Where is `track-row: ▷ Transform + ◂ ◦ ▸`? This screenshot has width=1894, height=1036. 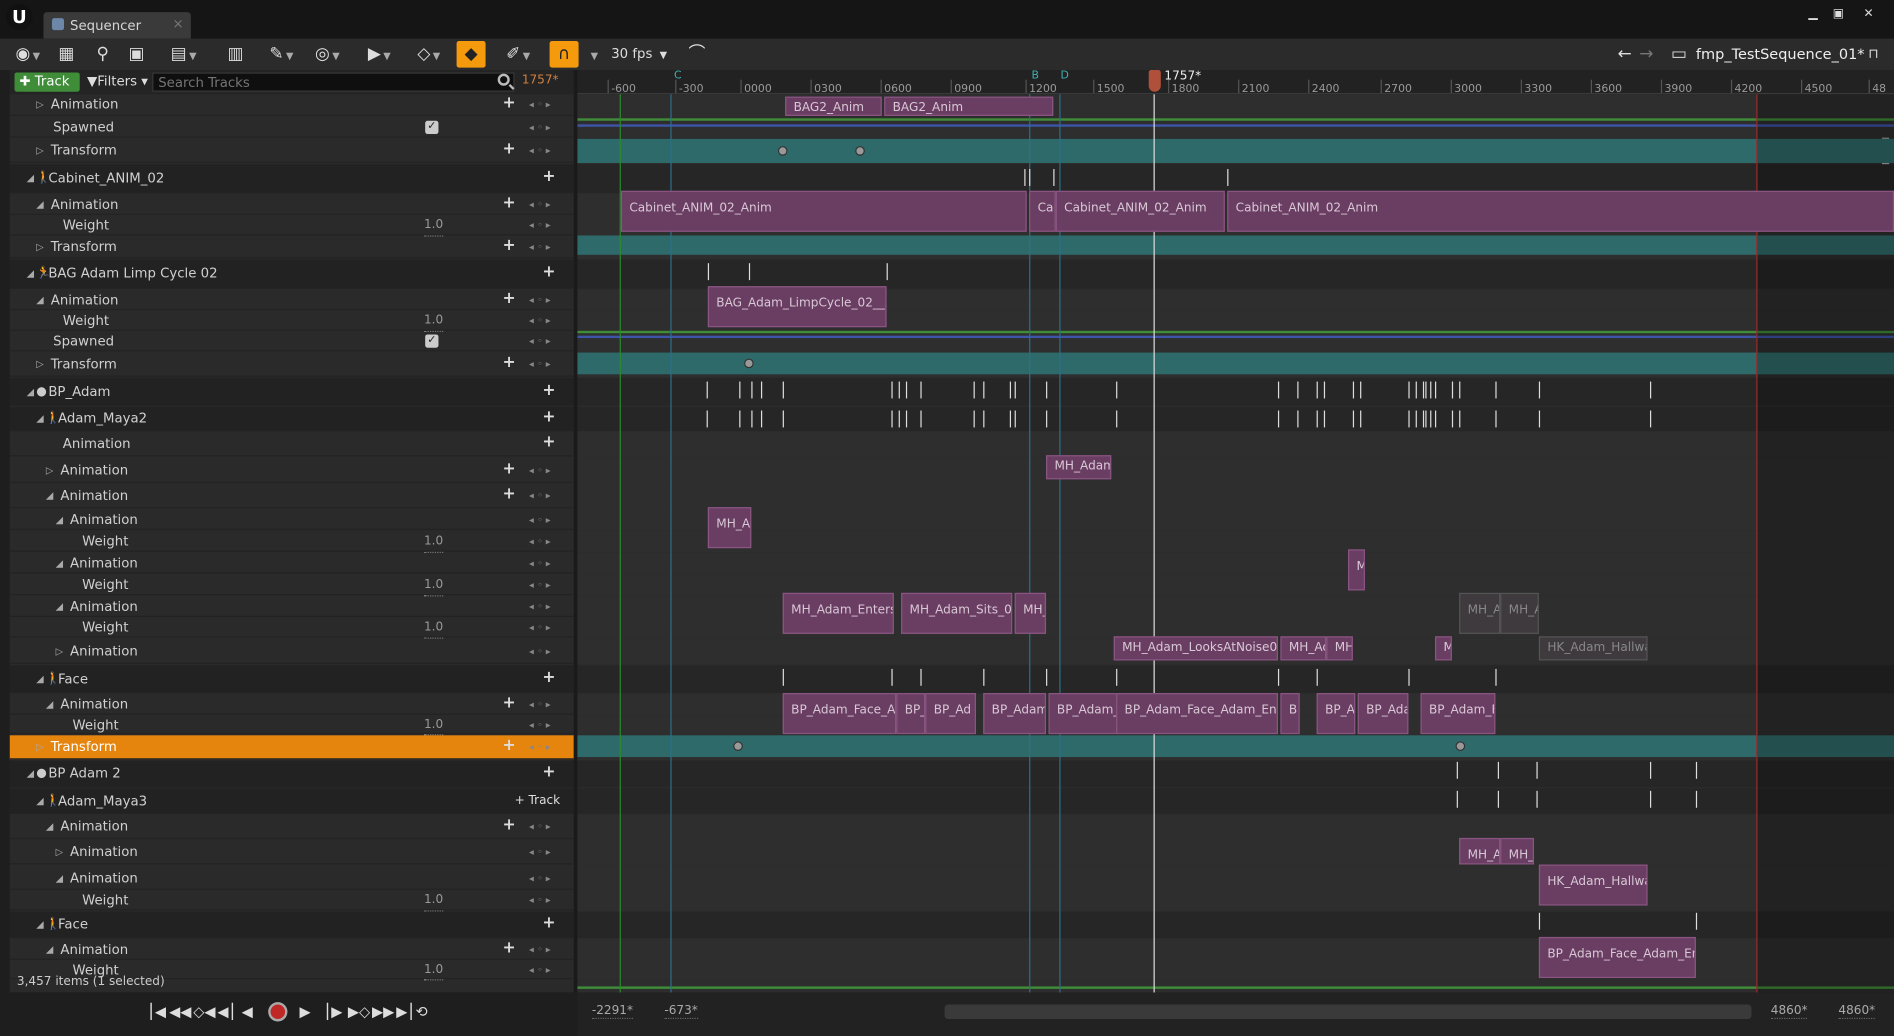
track-row: ▷ Transform + ◂ ◦ ▸ is located at coordinates (291, 151).